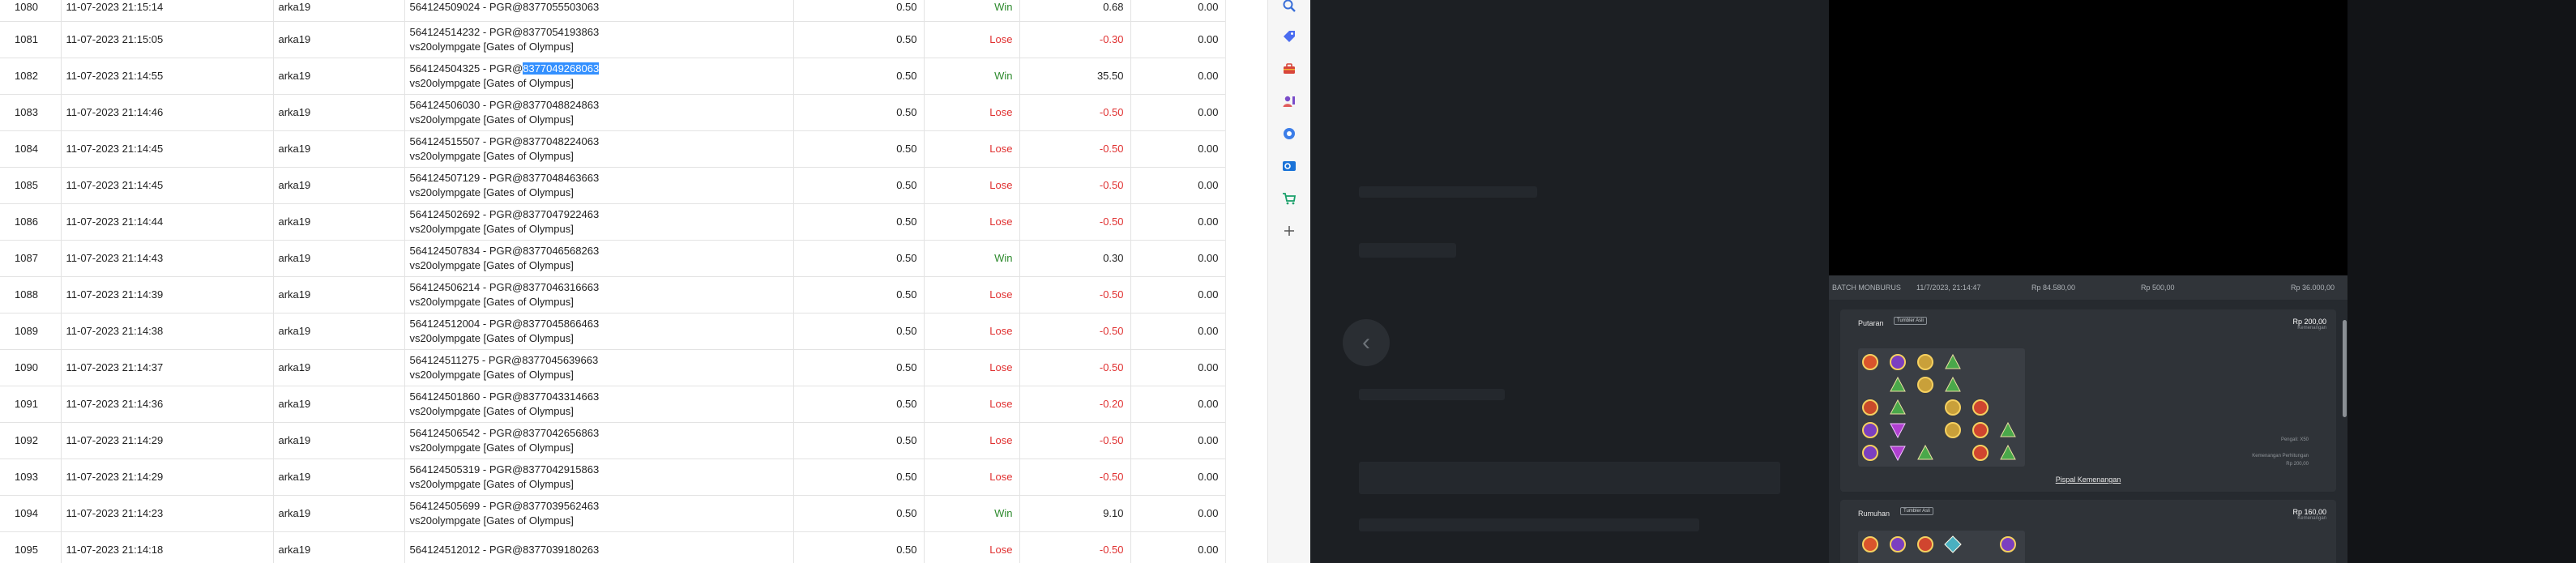 This screenshot has height=563, width=2576. I want to click on outlook-icon, so click(1289, 166).